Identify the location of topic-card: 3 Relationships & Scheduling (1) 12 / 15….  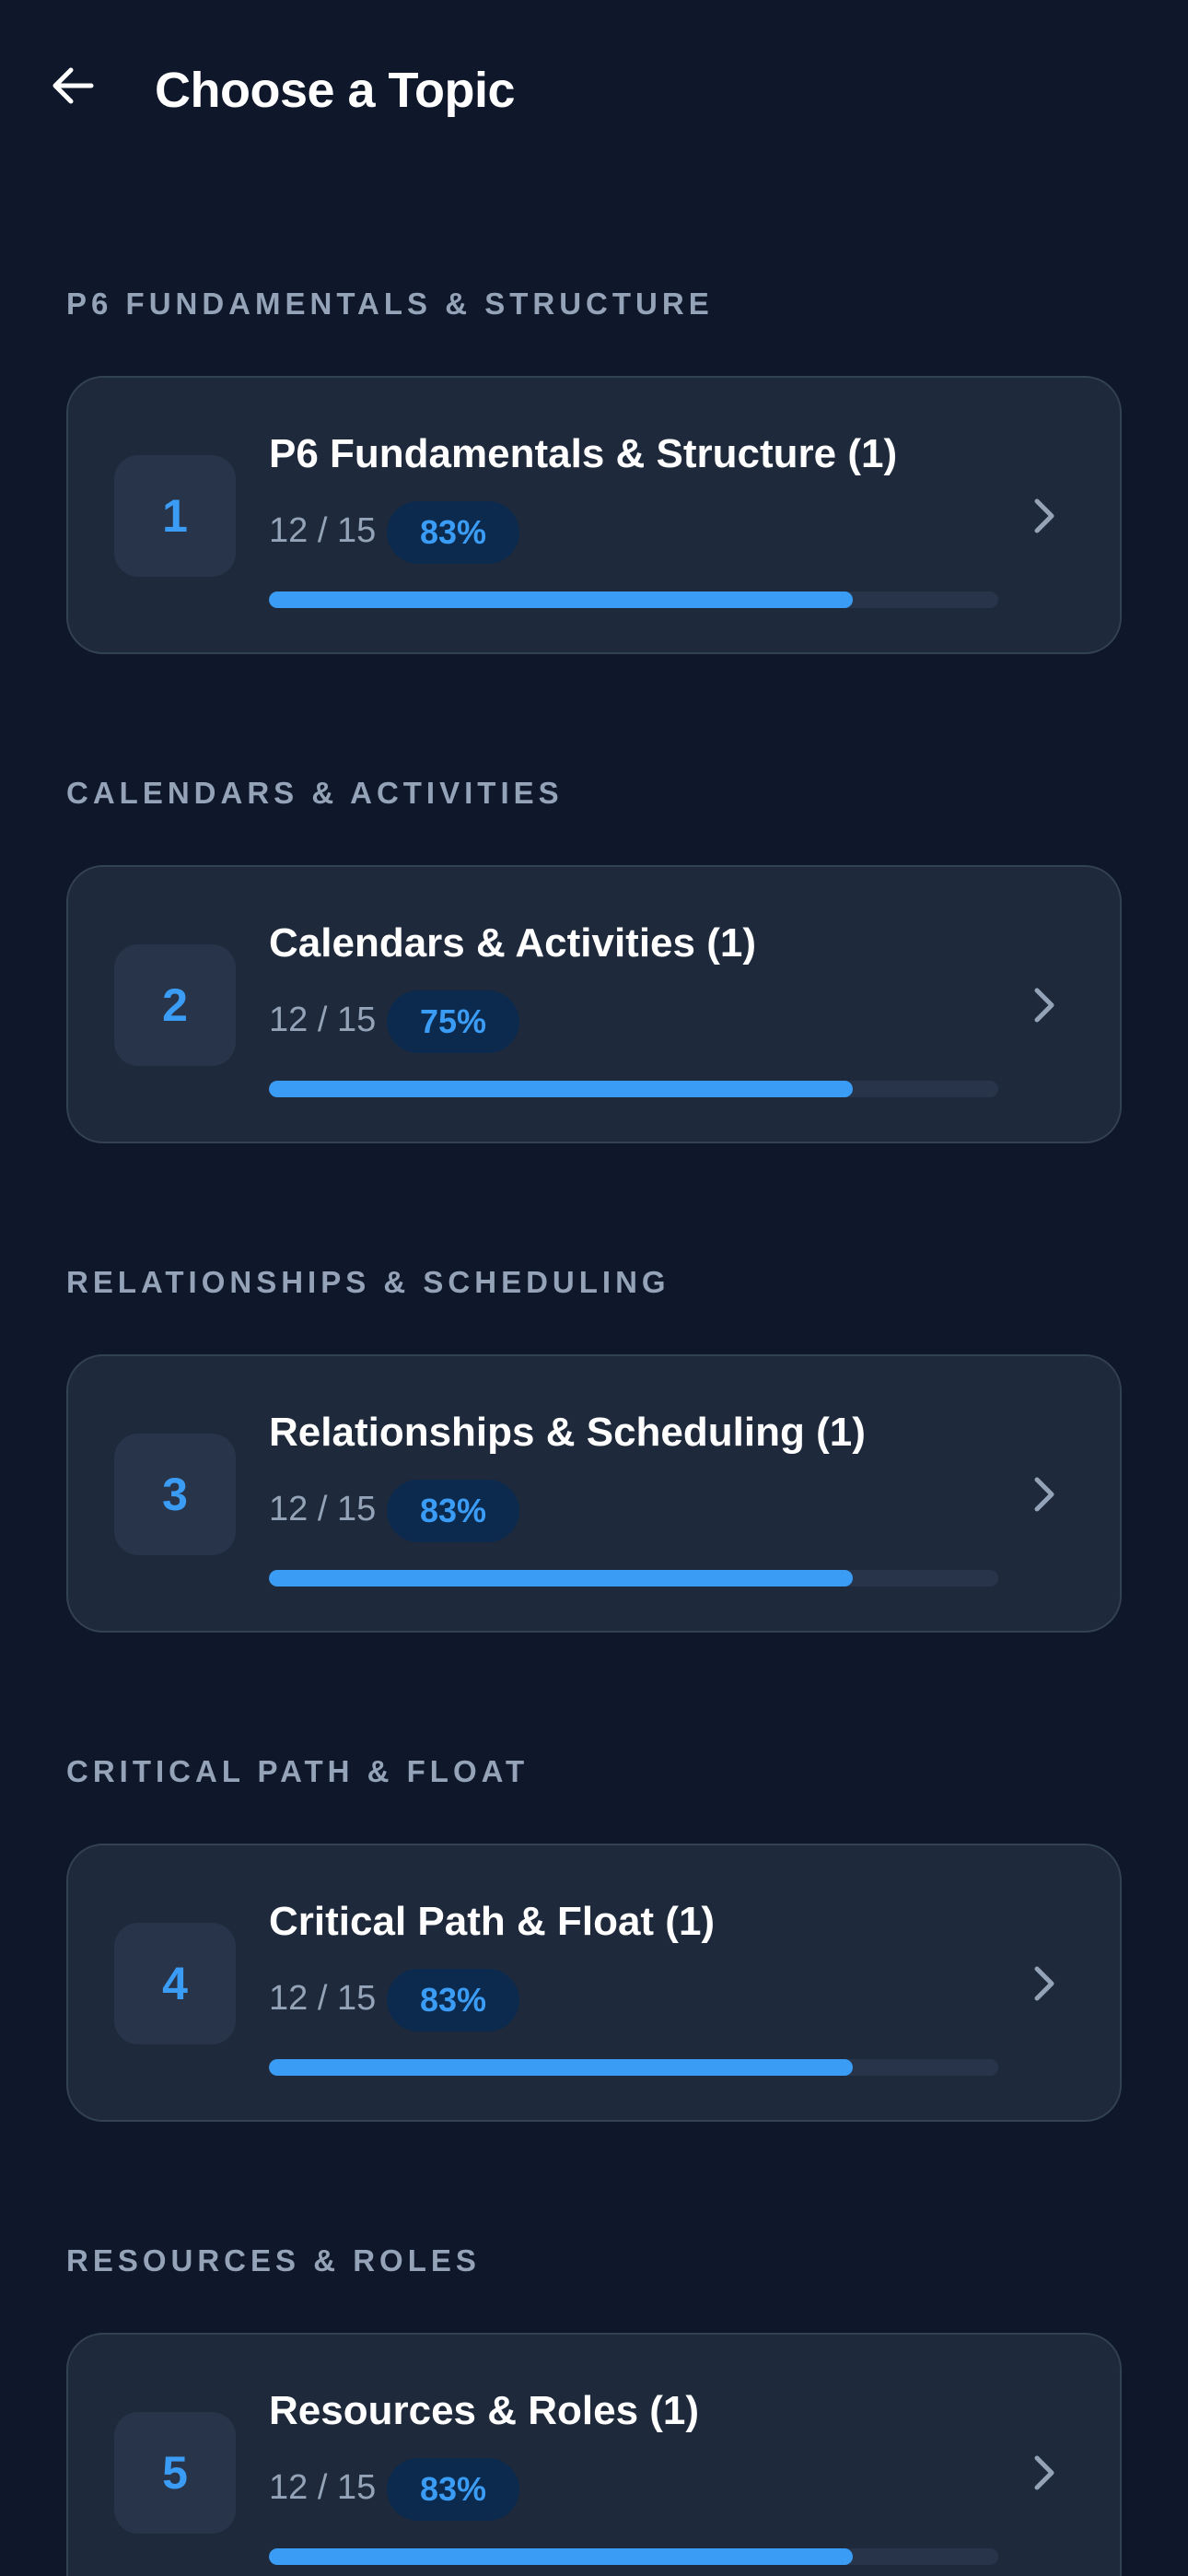
(594, 1493).